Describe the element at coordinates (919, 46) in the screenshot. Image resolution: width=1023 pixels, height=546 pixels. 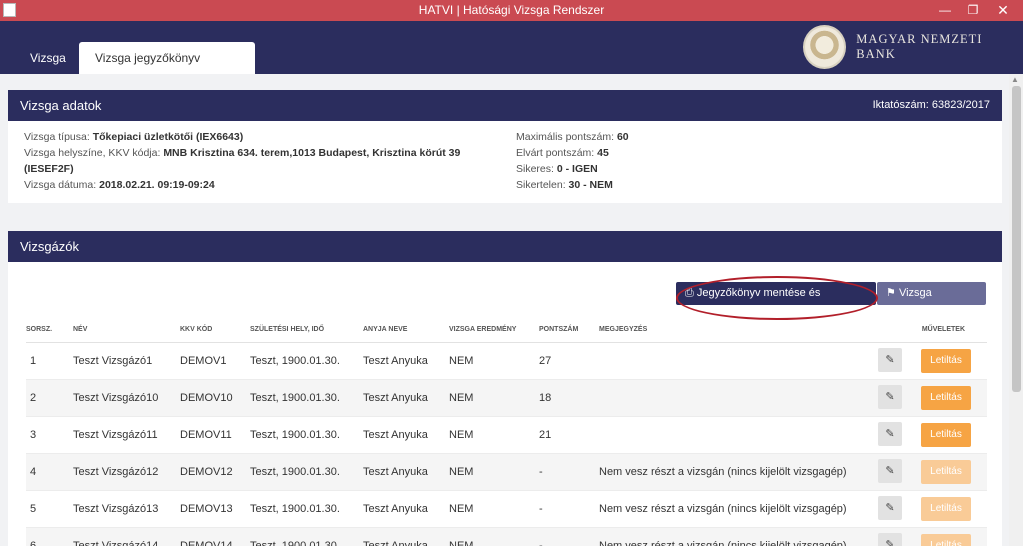
I see `mnb-logo-text: MAGYAR NEMZETI BANK` at that location.